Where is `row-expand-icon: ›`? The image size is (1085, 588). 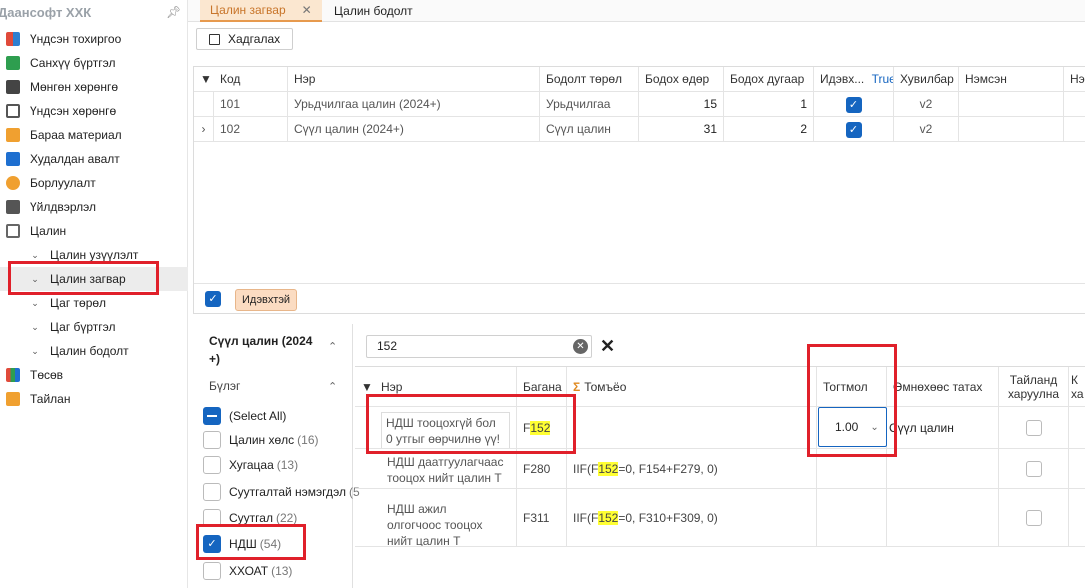
row-expand-icon: › is located at coordinates (204, 129).